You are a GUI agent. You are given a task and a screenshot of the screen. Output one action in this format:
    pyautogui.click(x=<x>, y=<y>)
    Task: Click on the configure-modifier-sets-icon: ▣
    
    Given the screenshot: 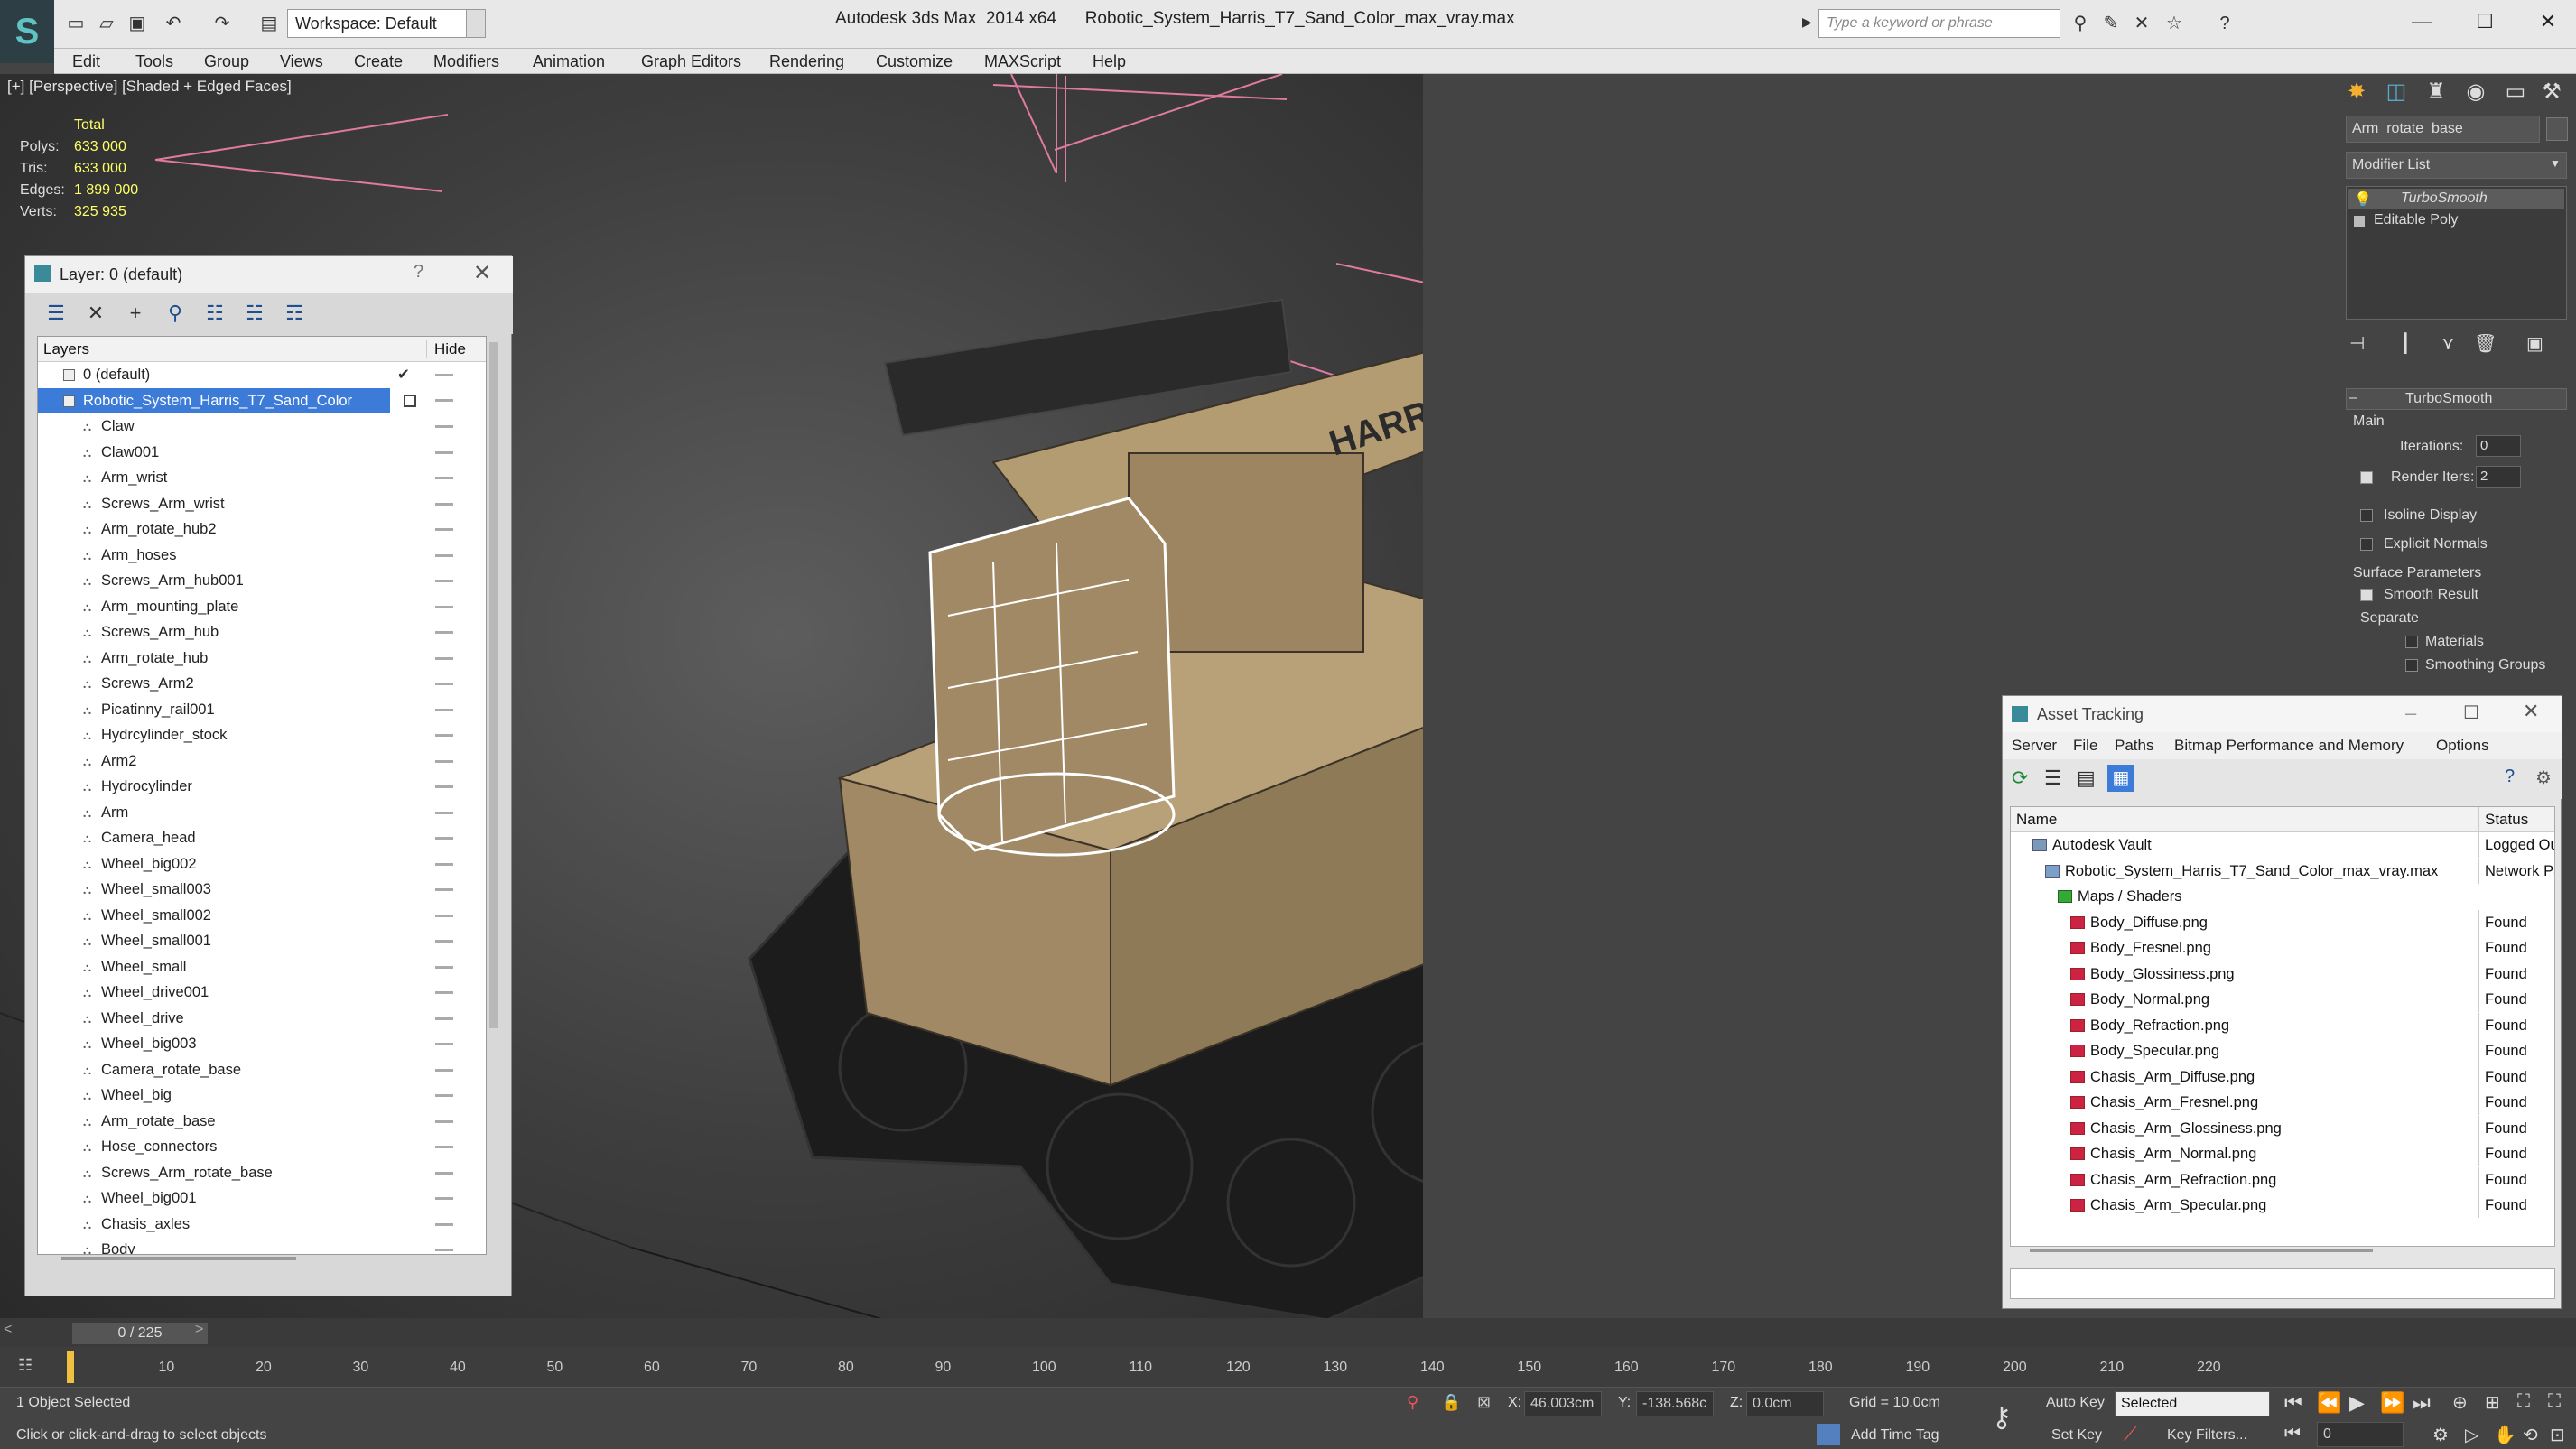 What is the action you would take?
    pyautogui.click(x=2534, y=343)
    